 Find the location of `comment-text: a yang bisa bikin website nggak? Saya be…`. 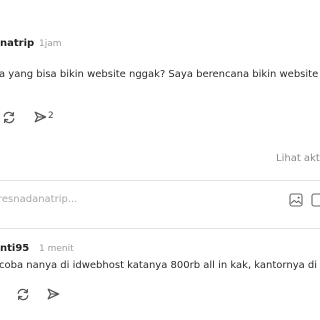

comment-text: a yang bisa bikin website nggak? Saya be… is located at coordinates (159, 74).